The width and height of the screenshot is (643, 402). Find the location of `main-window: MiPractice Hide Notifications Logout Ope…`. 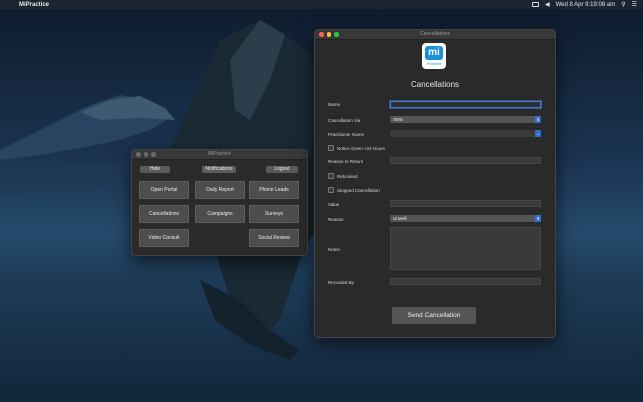

main-window: MiPractice Hide Notifications Logout Ope… is located at coordinates (219, 202).